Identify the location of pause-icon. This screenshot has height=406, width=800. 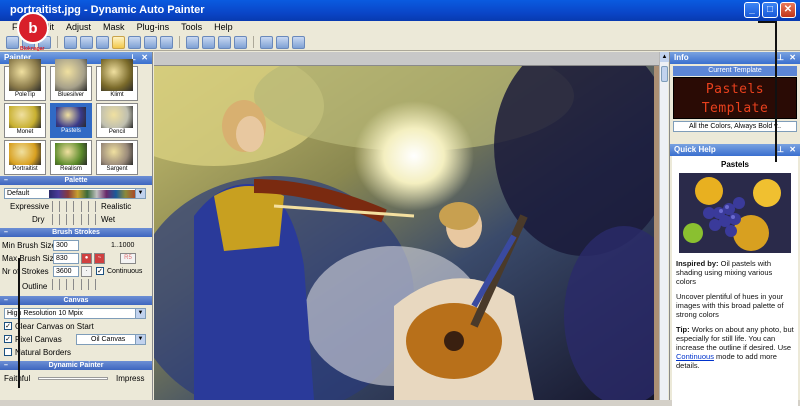
(224, 42).